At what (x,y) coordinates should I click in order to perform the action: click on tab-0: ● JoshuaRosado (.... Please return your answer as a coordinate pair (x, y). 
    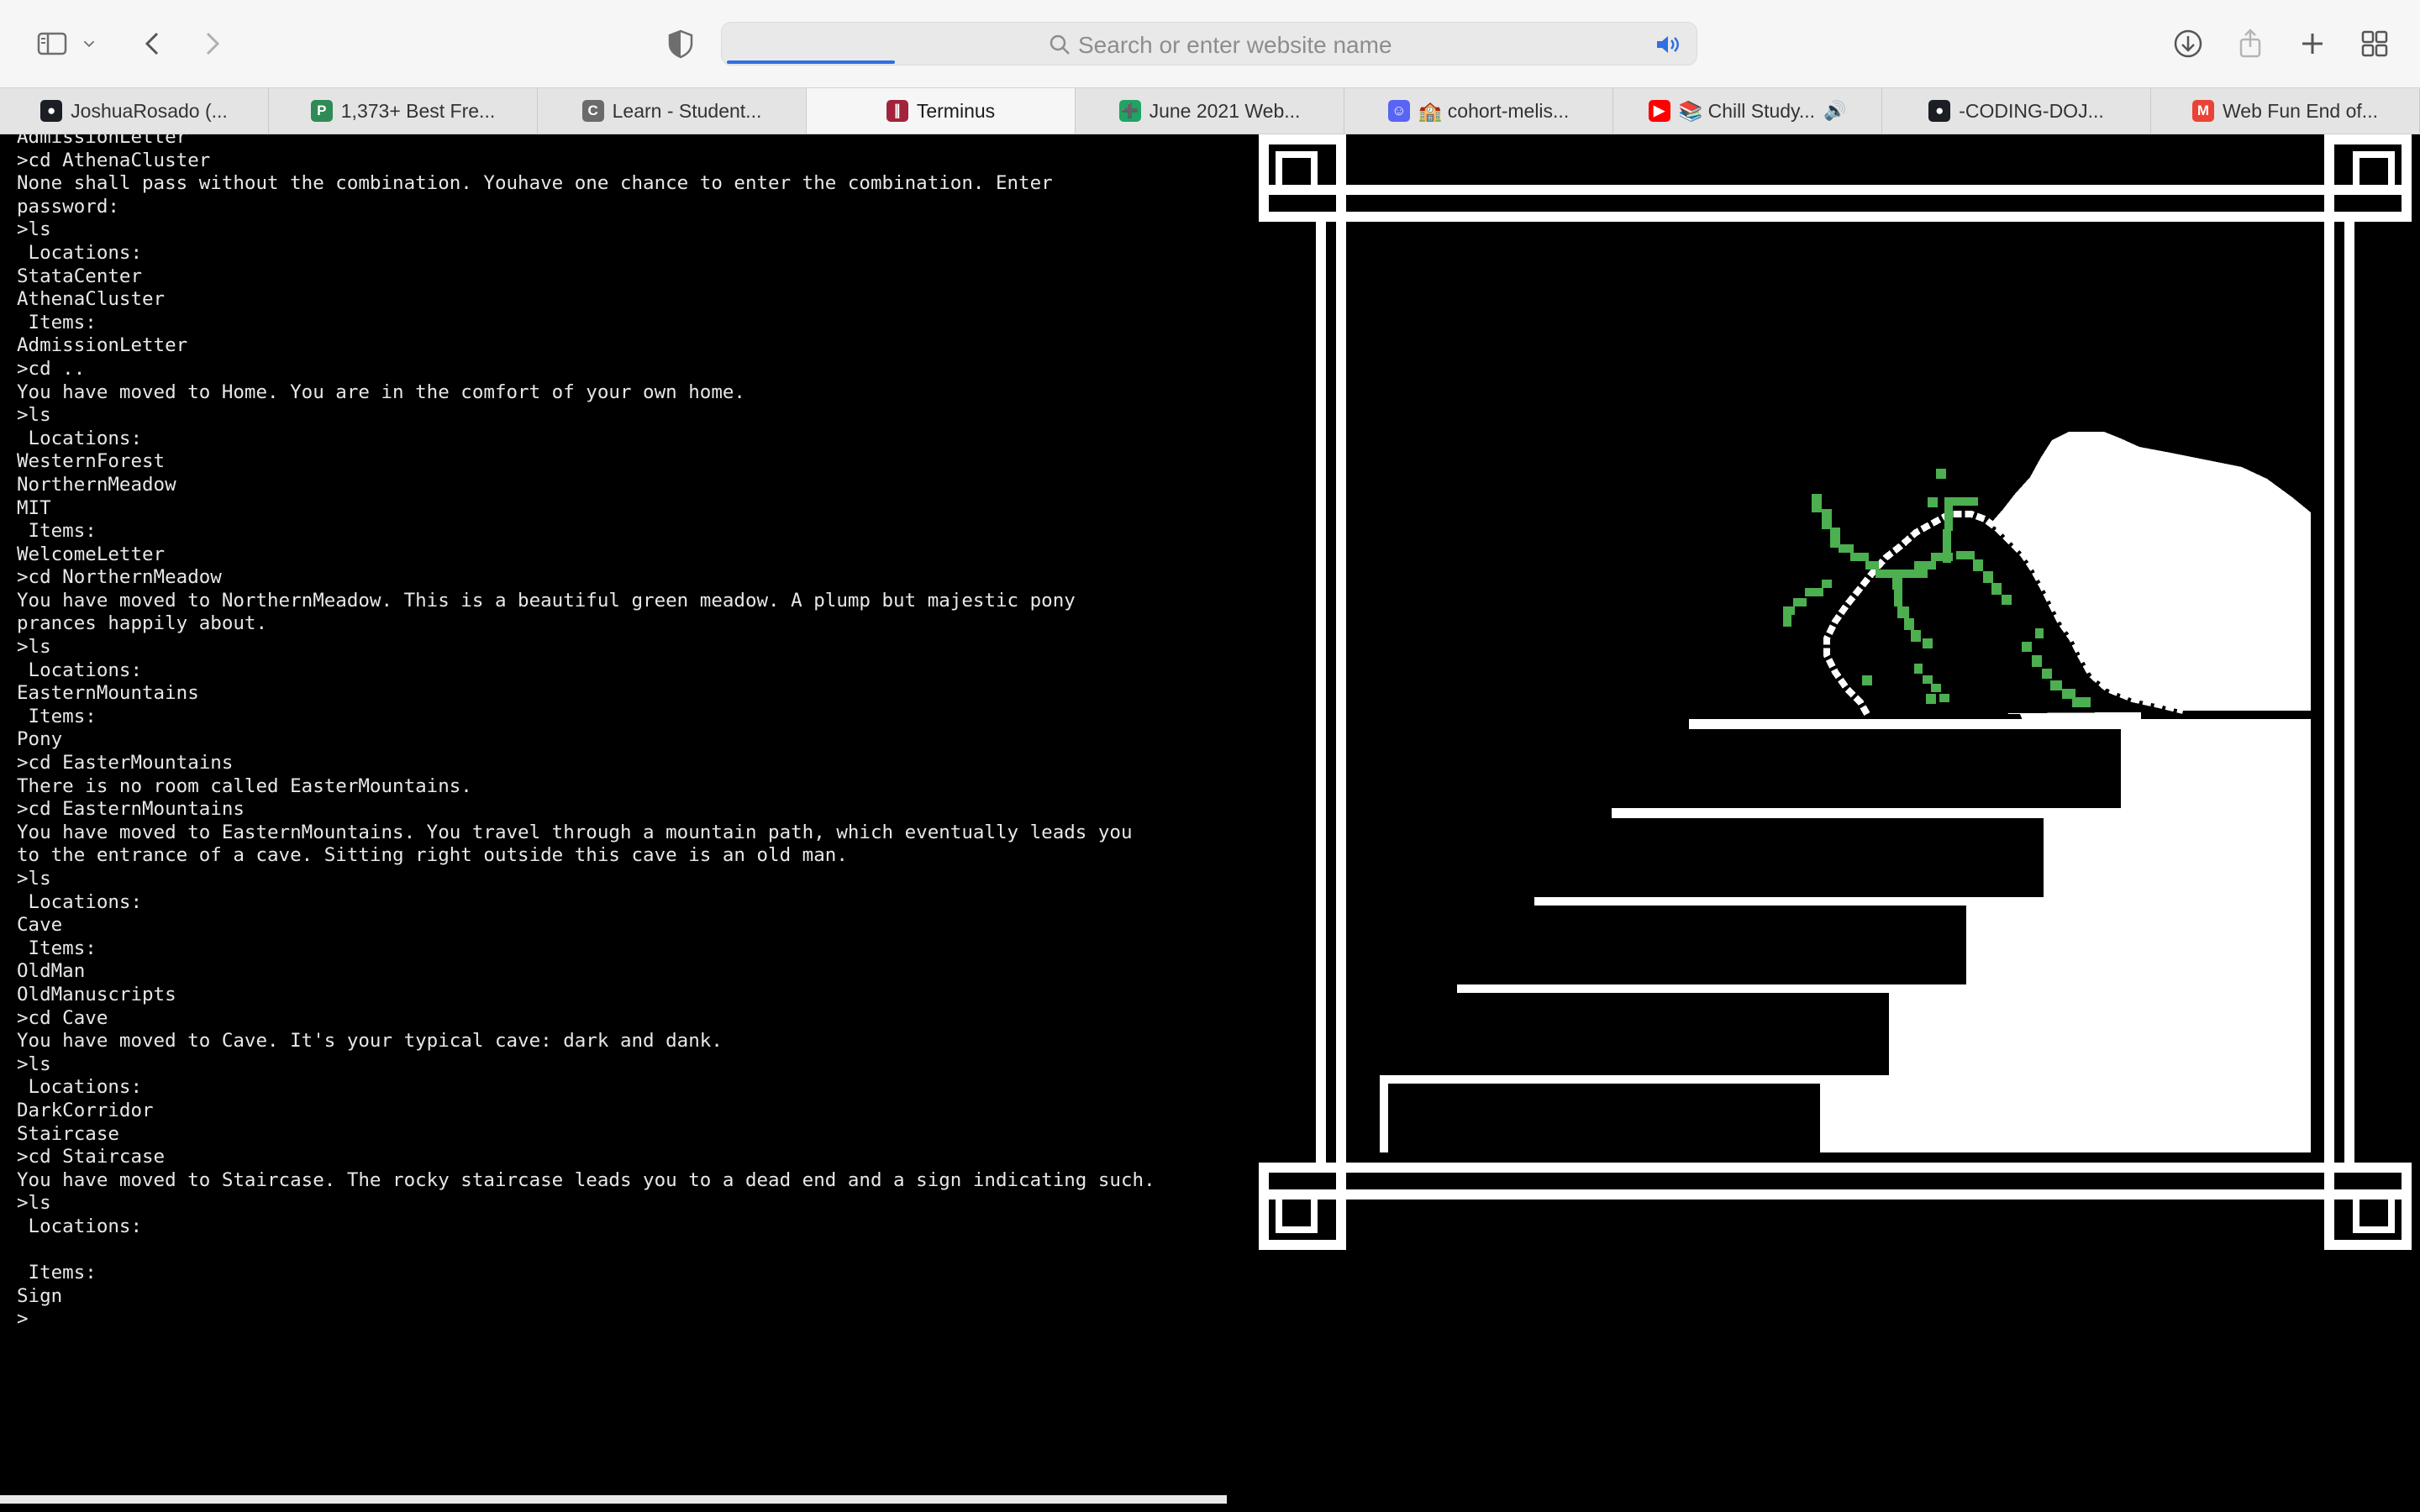
    Looking at the image, I should click on (134, 111).